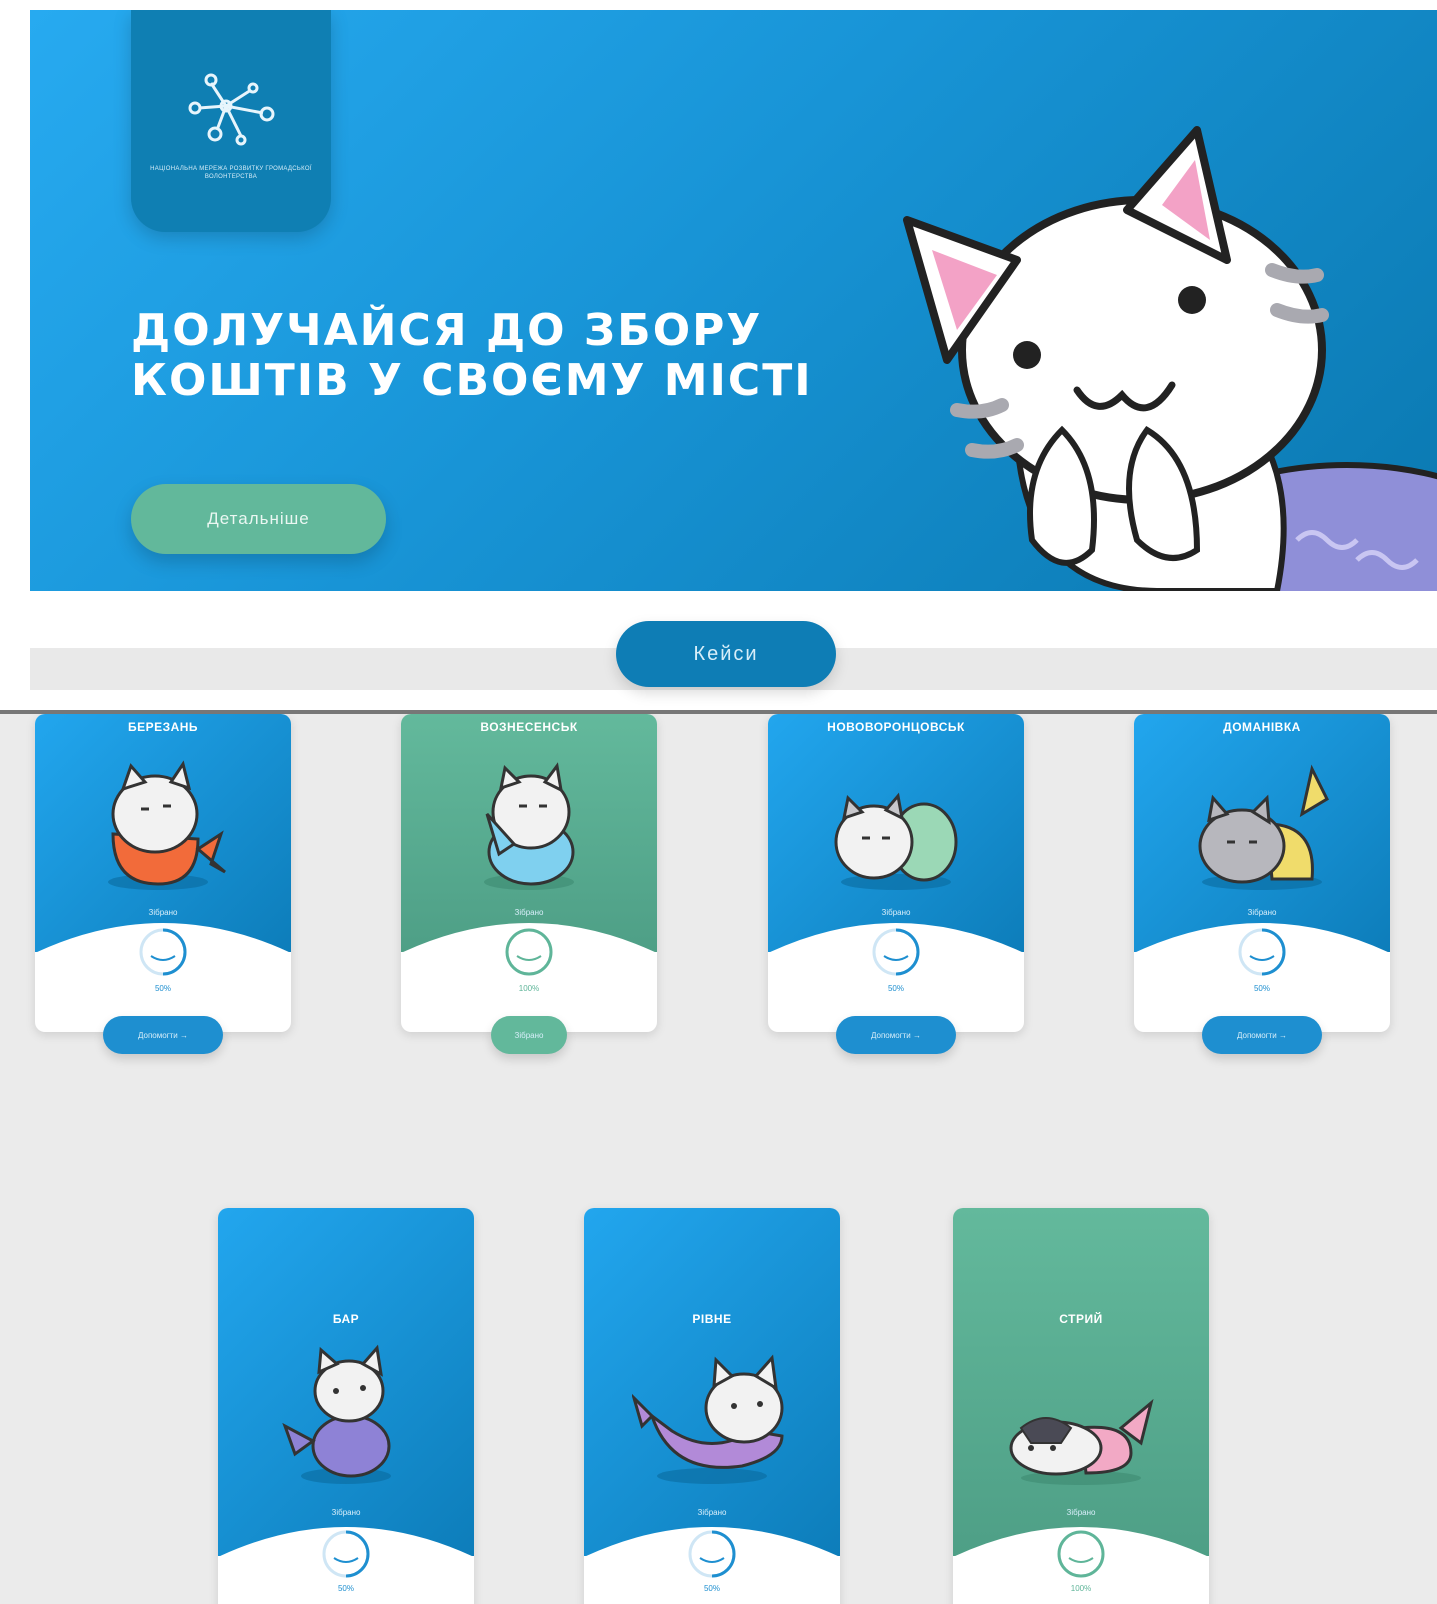  I want to click on case-card-novovorontsovsk: НОВОВОРОНЦОВСЬК Зібрано 50% Допомогти →, so click(896, 884).